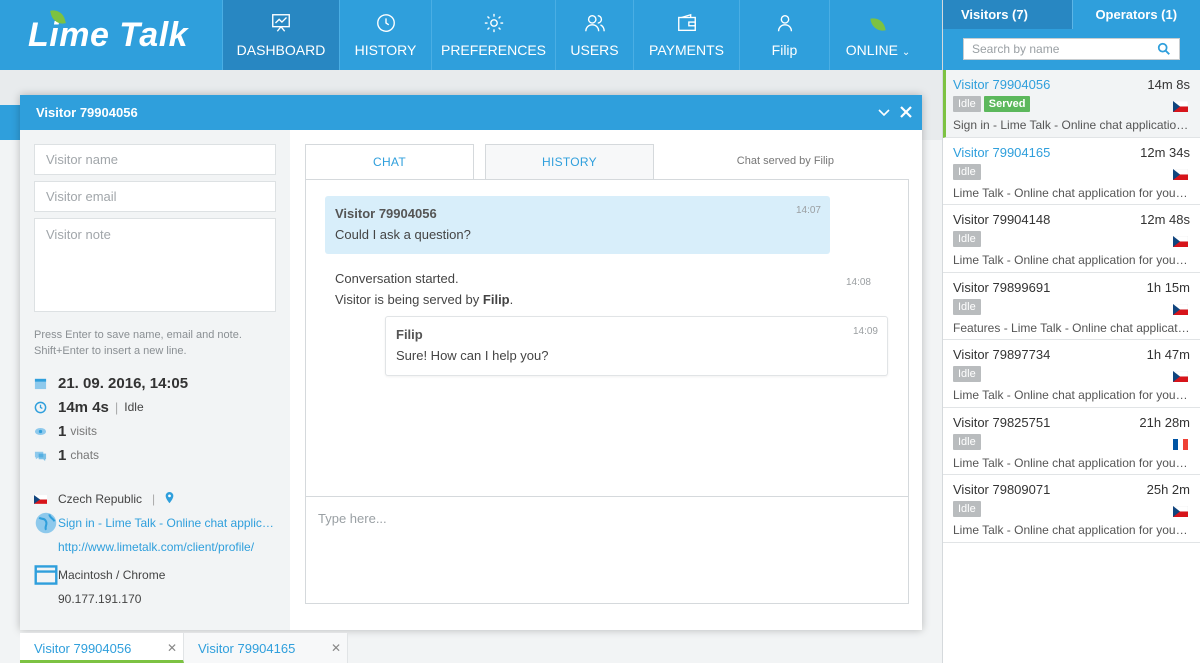 The height and width of the screenshot is (663, 1200). Describe the element at coordinates (1007, 14) in the screenshot. I see `tab-visitors: Visitors (7)` at that location.